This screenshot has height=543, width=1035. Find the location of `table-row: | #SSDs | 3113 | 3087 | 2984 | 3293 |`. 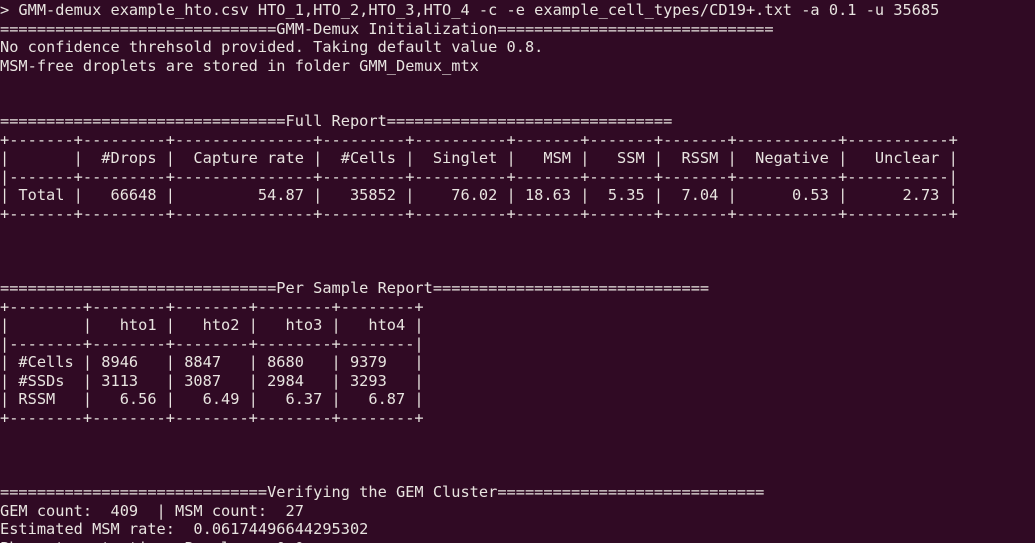

table-row: | #SSDs | 3113 | 3087 | 2984 | 3293 | is located at coordinates (212, 380).